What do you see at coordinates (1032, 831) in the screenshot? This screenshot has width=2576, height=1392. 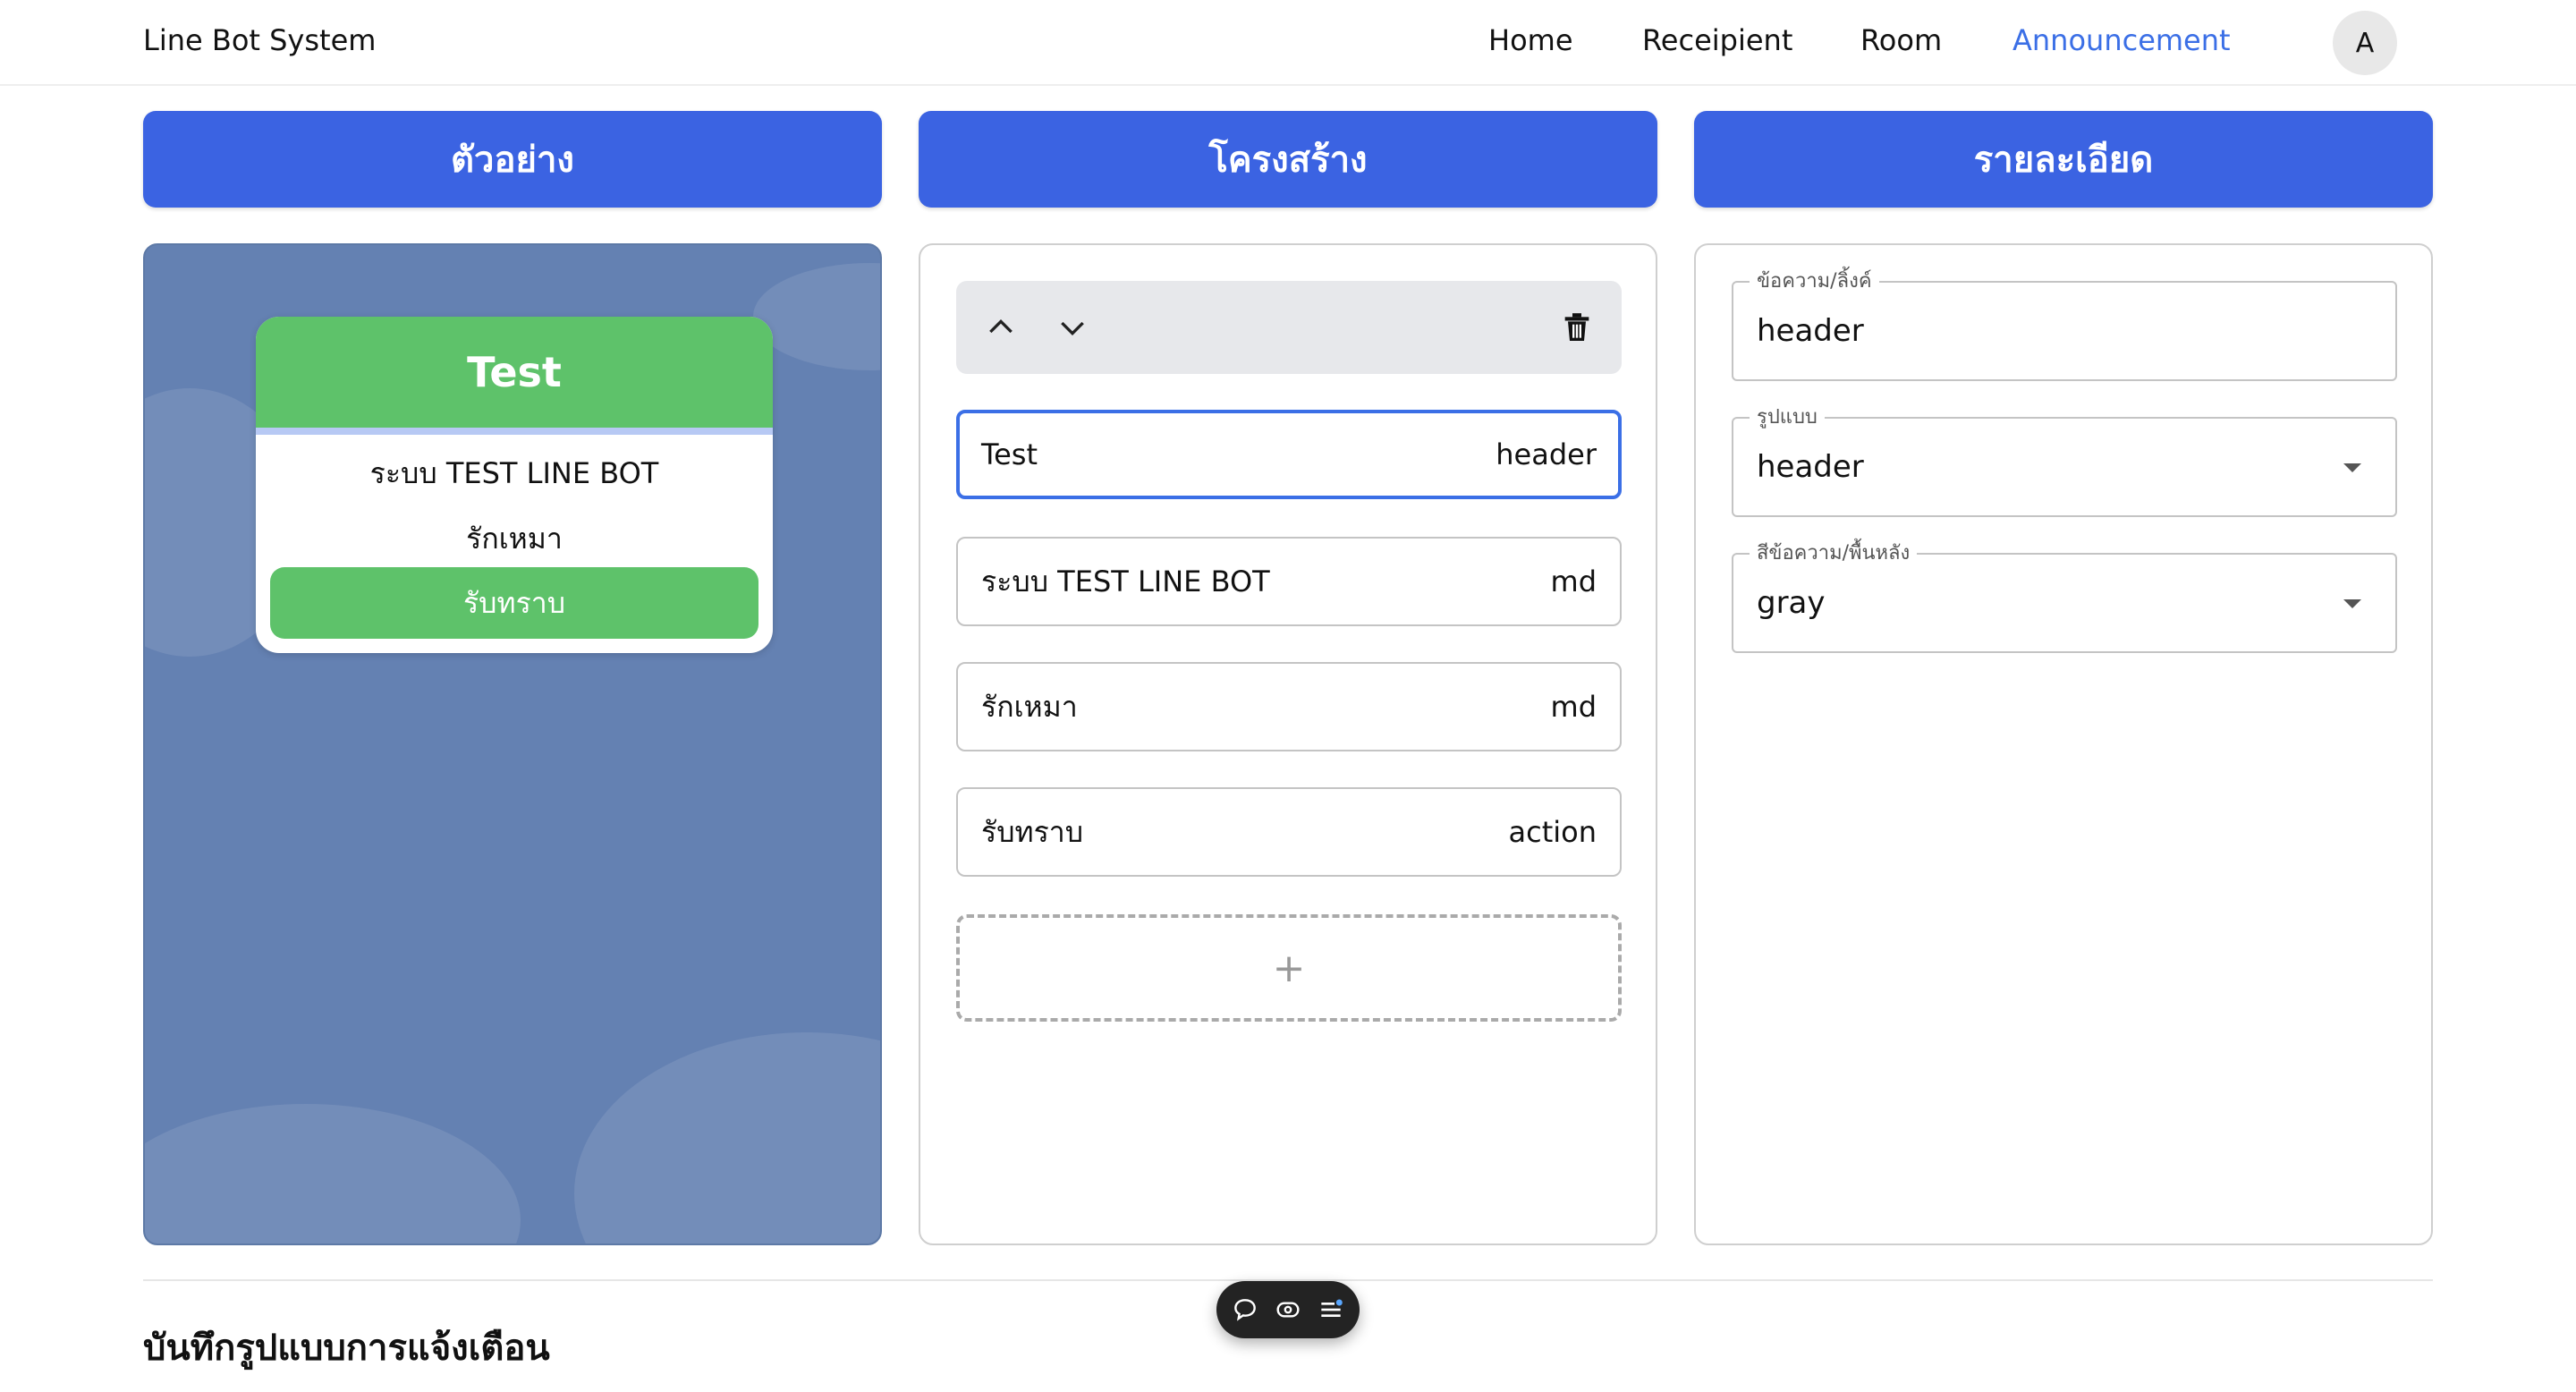 I see `row-text: รับทราบ` at bounding box center [1032, 831].